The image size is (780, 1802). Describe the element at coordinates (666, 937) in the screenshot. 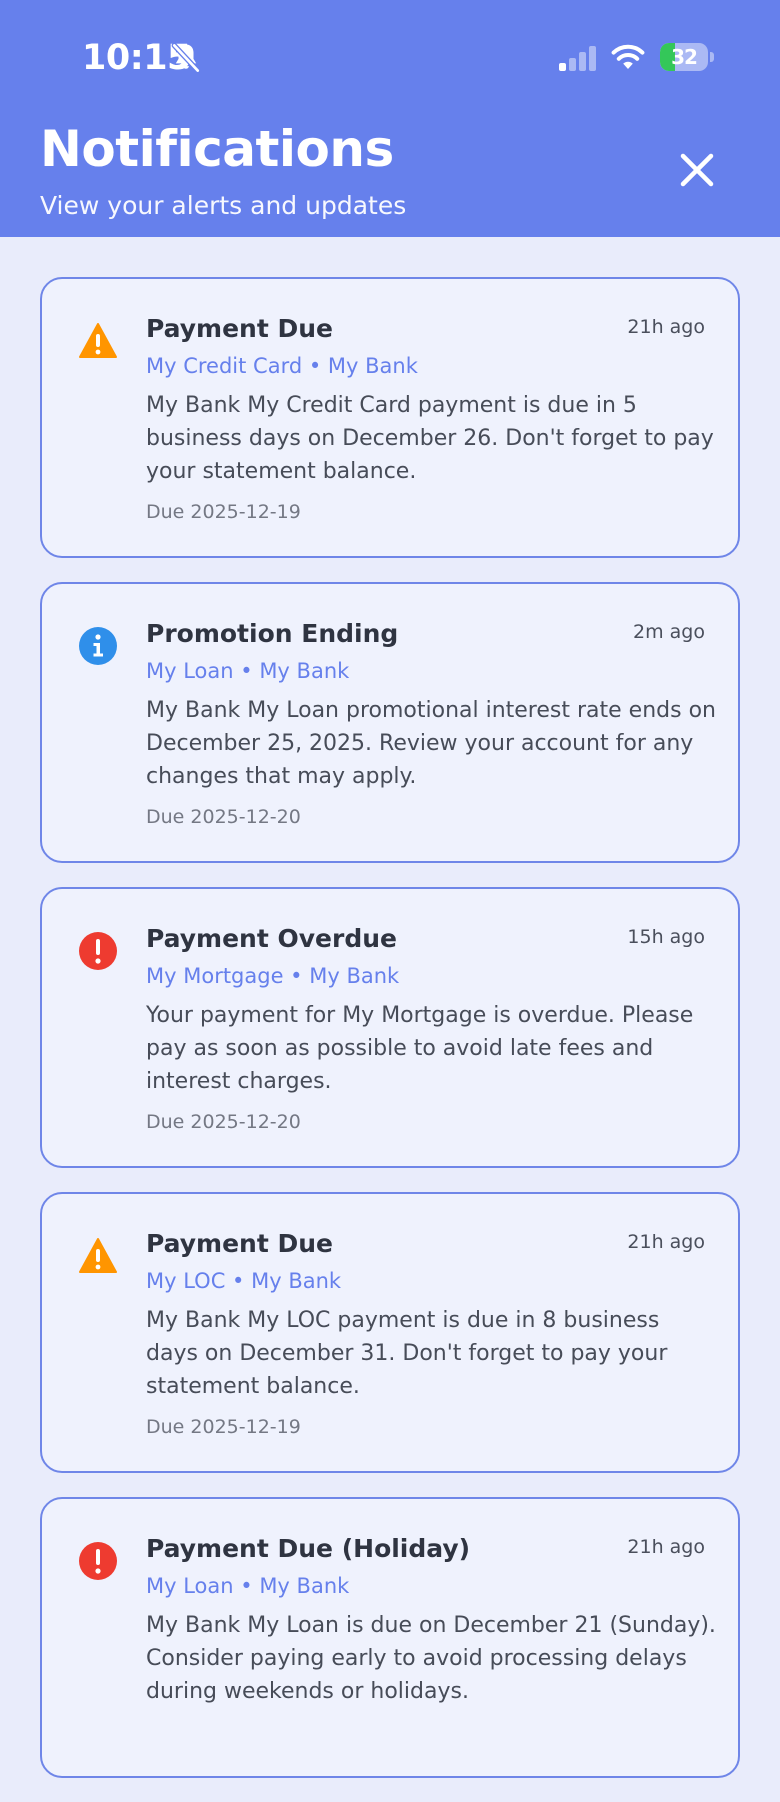

I see `notification-time: 15h ago` at that location.